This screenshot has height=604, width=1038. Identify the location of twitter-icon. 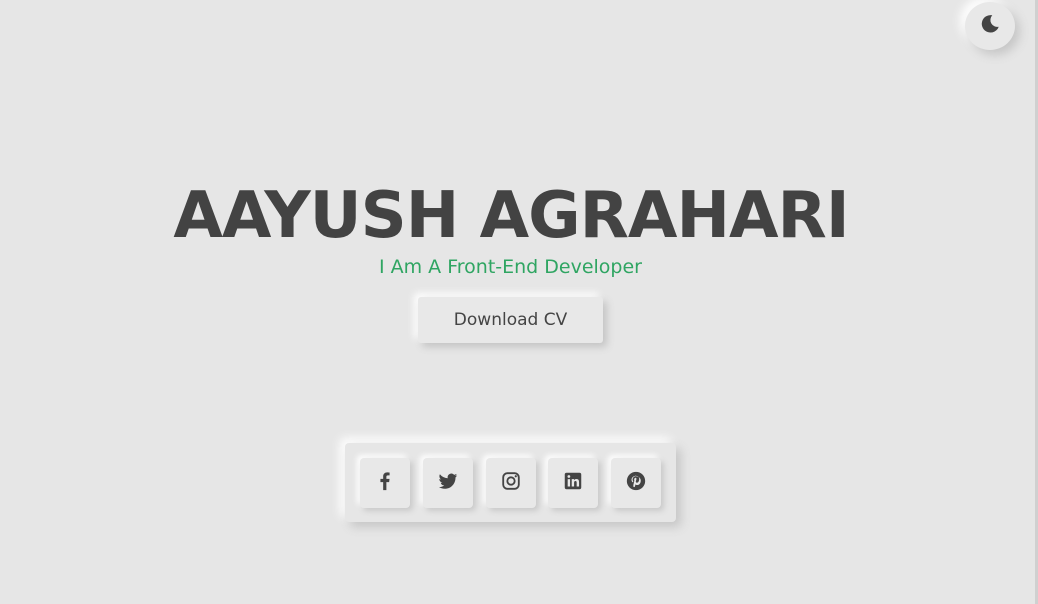
(448, 483).